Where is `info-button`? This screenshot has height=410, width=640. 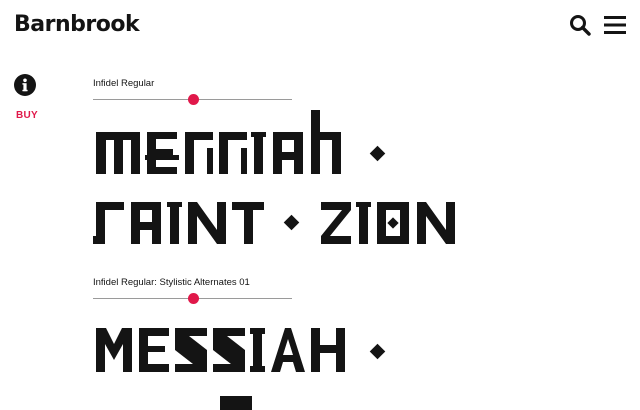 info-button is located at coordinates (25, 85).